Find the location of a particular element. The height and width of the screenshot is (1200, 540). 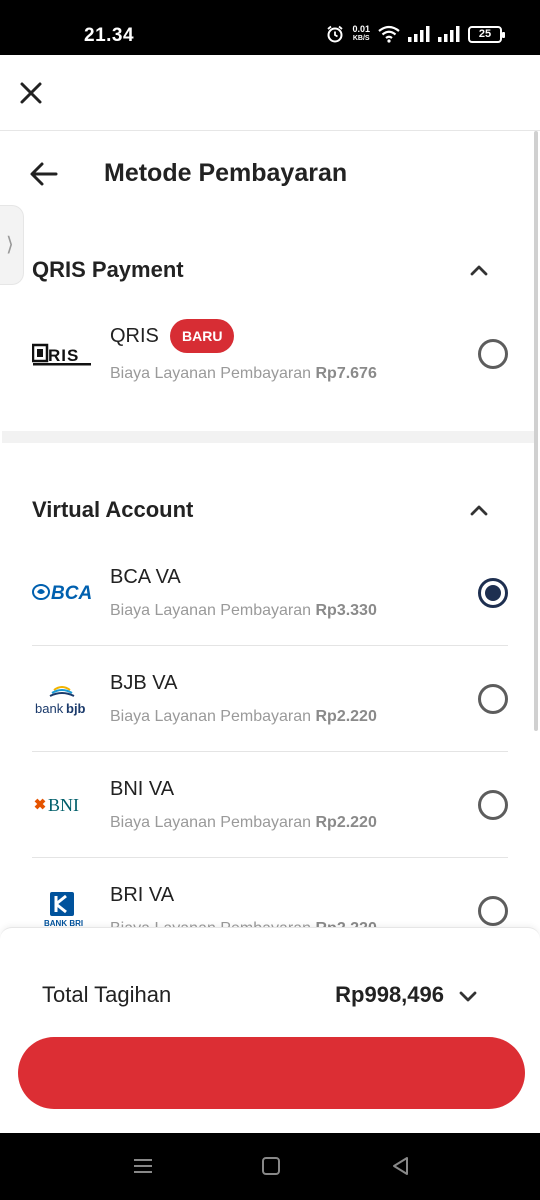

bri-logo-icon: BANK BRI is located at coordinates (63, 910).